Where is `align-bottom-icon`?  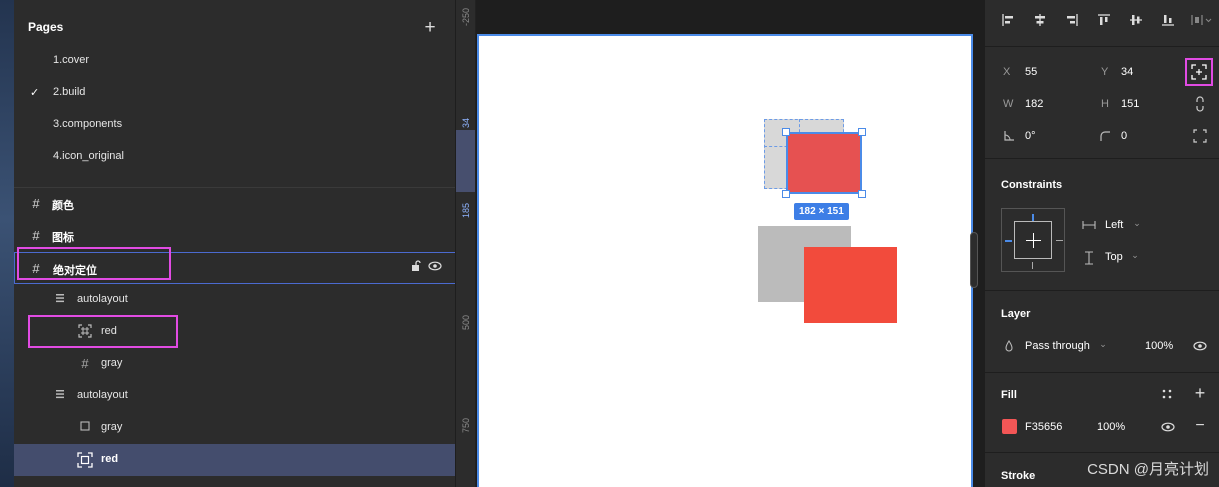
align-bottom-icon is located at coordinates (1168, 22).